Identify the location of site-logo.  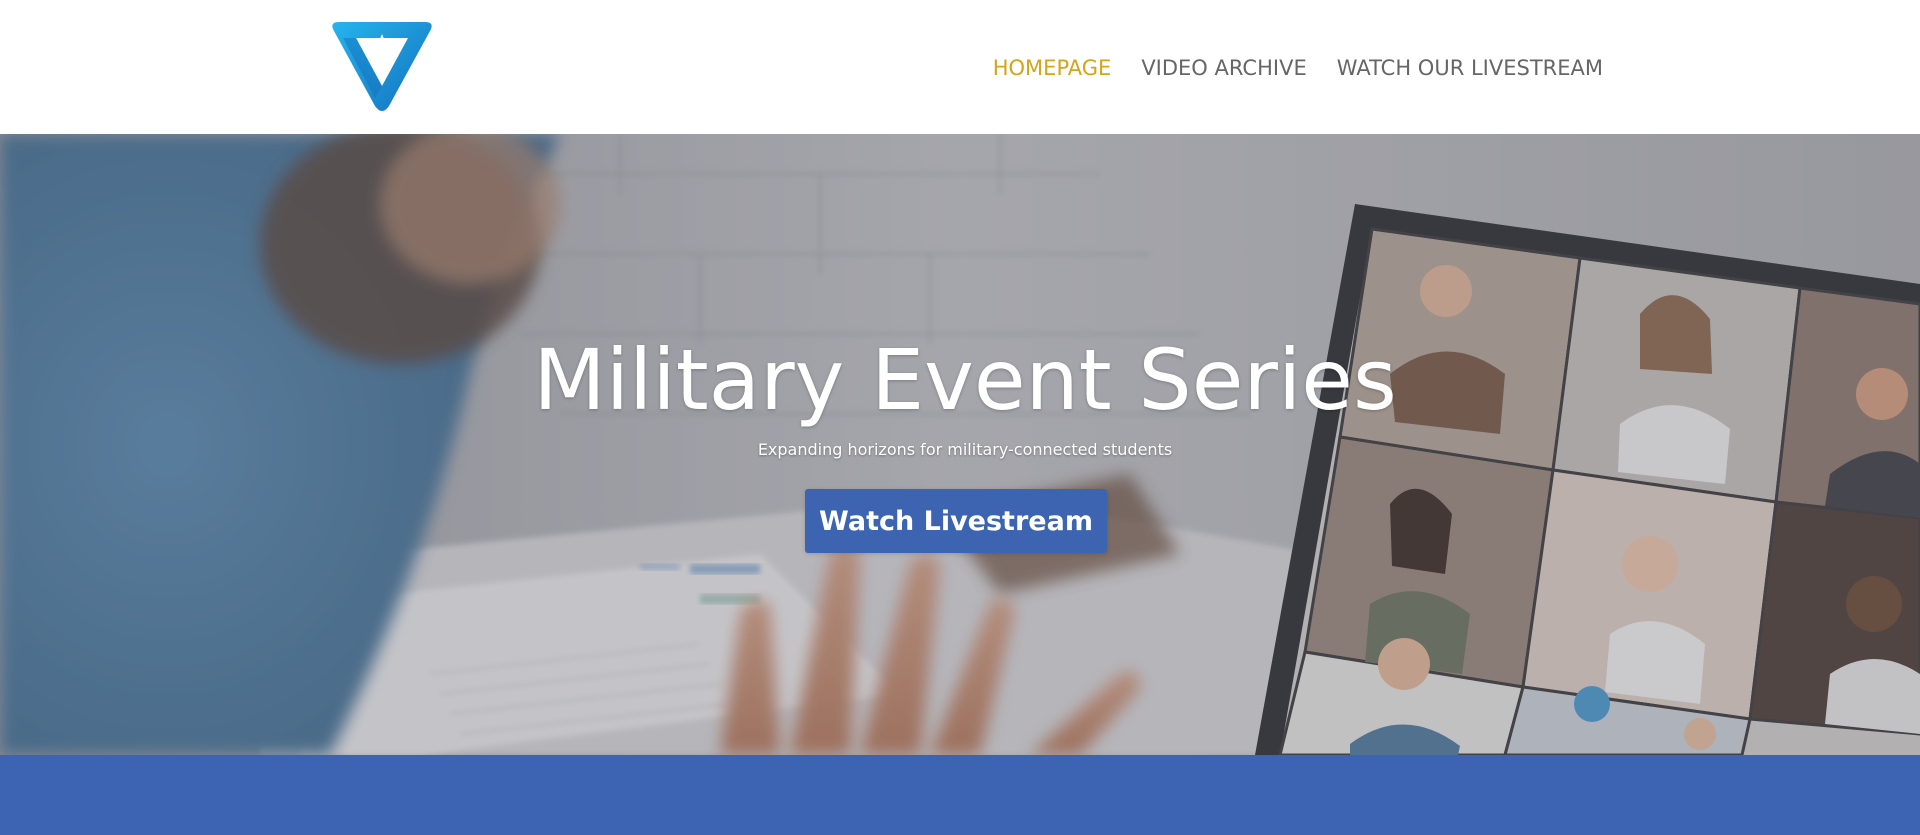
(382, 66).